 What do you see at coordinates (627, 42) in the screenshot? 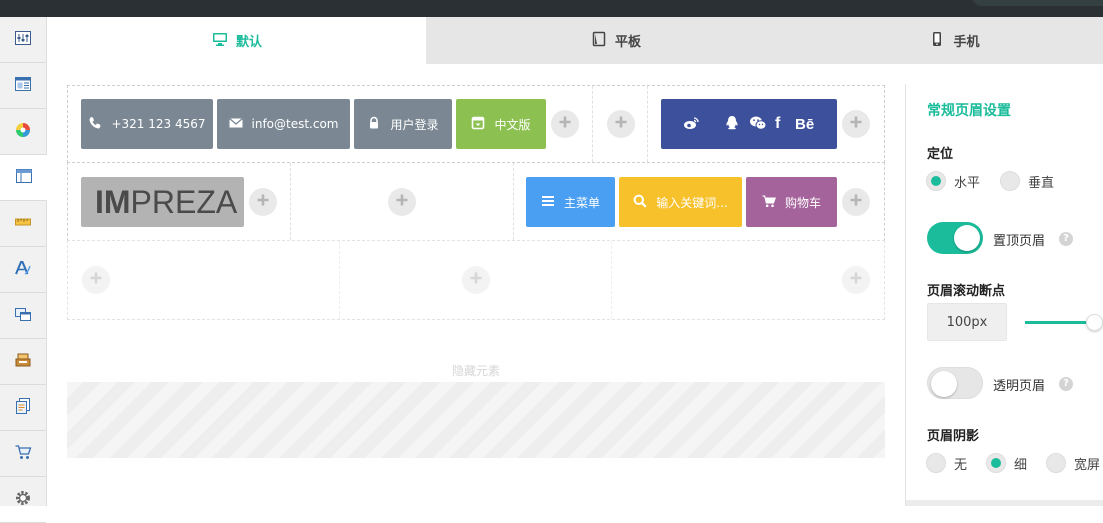
I see `tab-label: 平板` at bounding box center [627, 42].